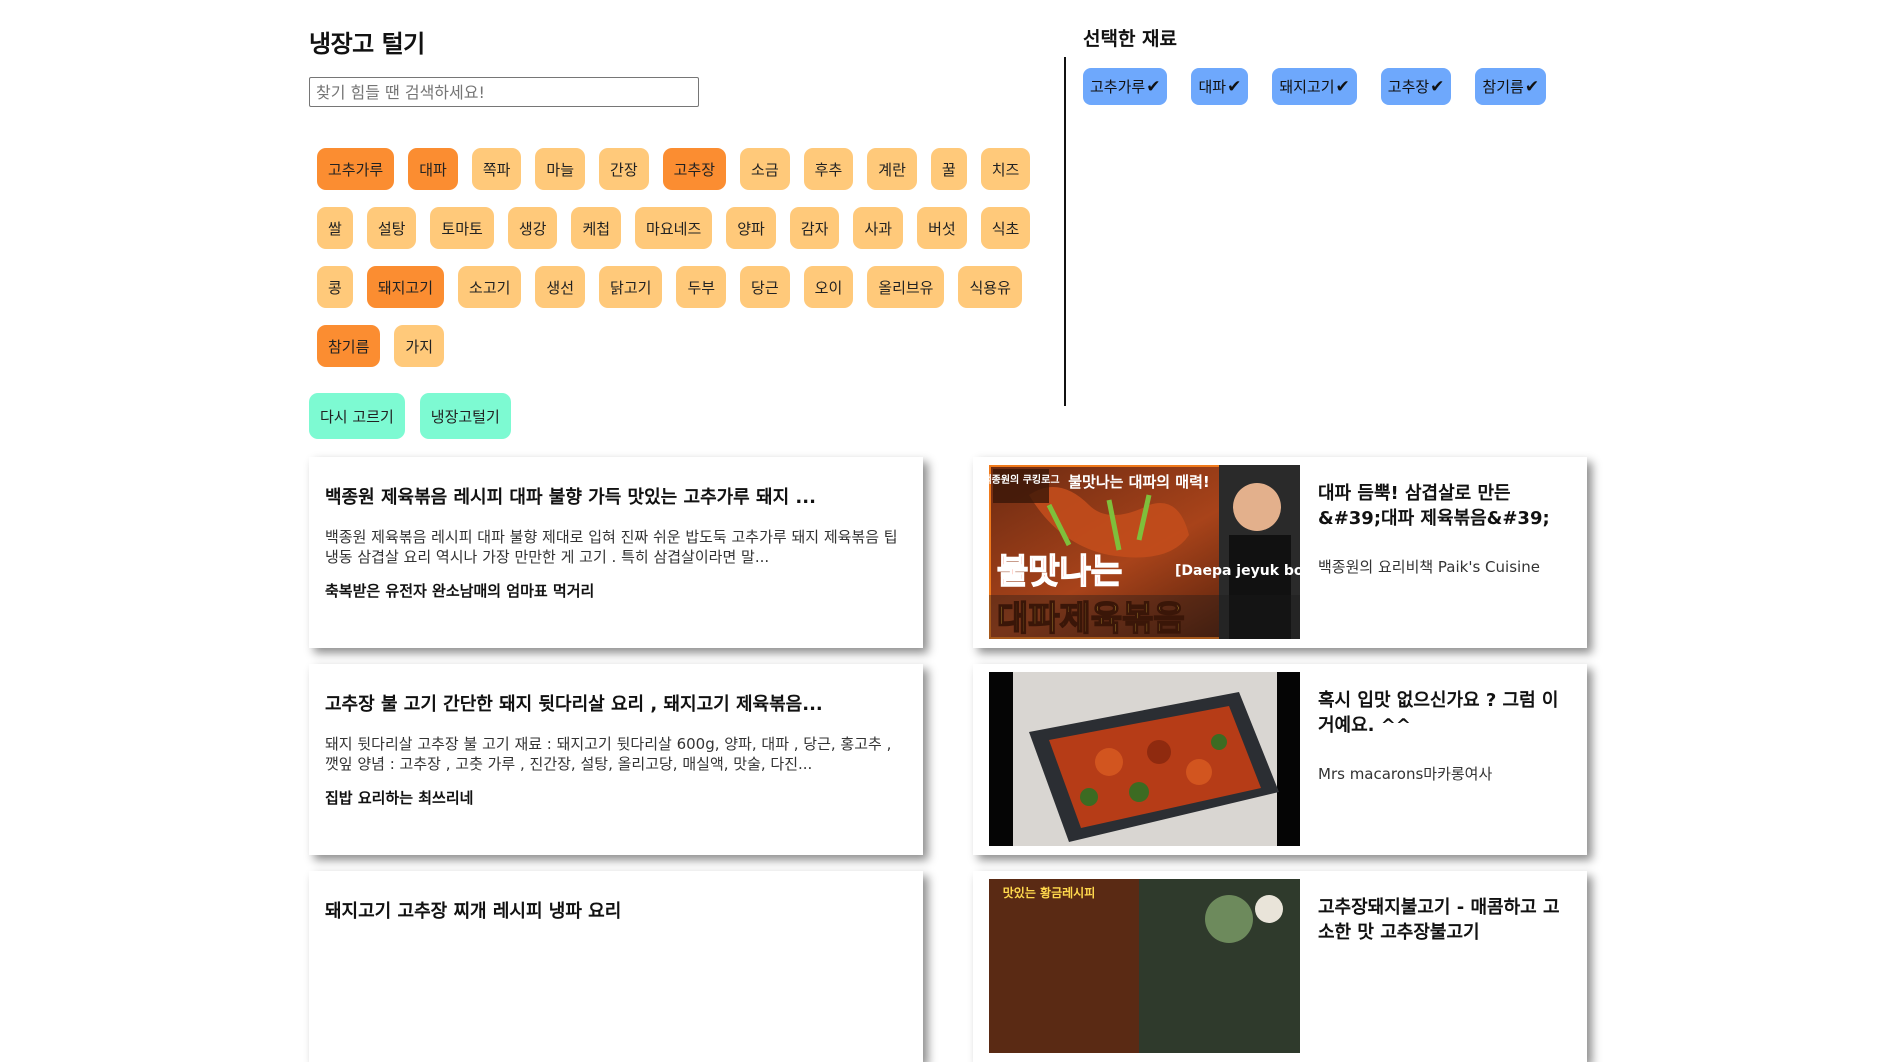  I want to click on ingredient-chip: 감자, so click(814, 228).